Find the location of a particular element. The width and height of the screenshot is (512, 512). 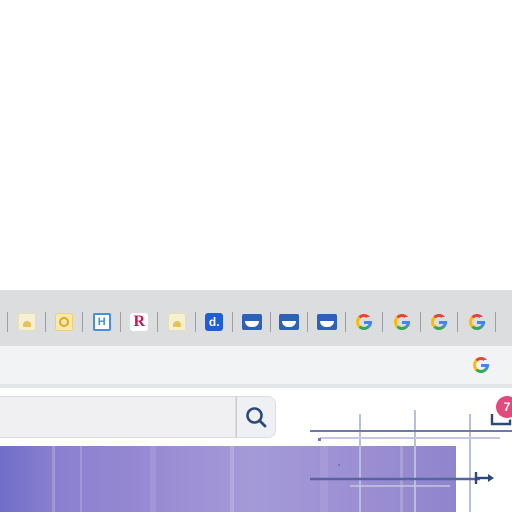

hero-banner is located at coordinates (228, 479).